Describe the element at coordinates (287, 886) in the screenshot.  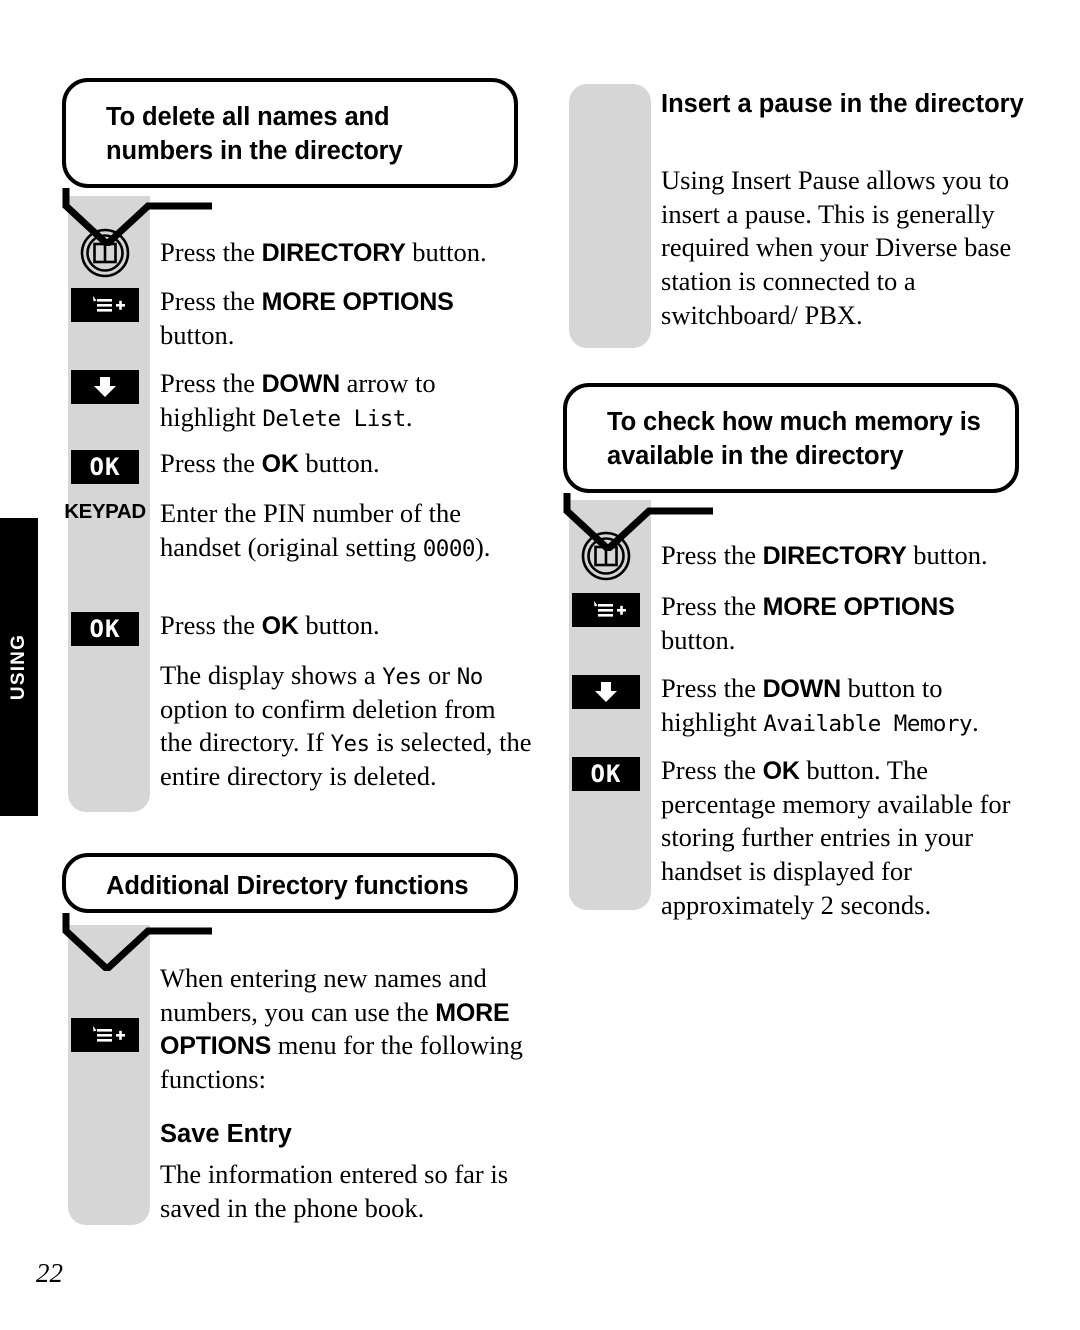
I see `callout-title: Additional Directory functions` at that location.